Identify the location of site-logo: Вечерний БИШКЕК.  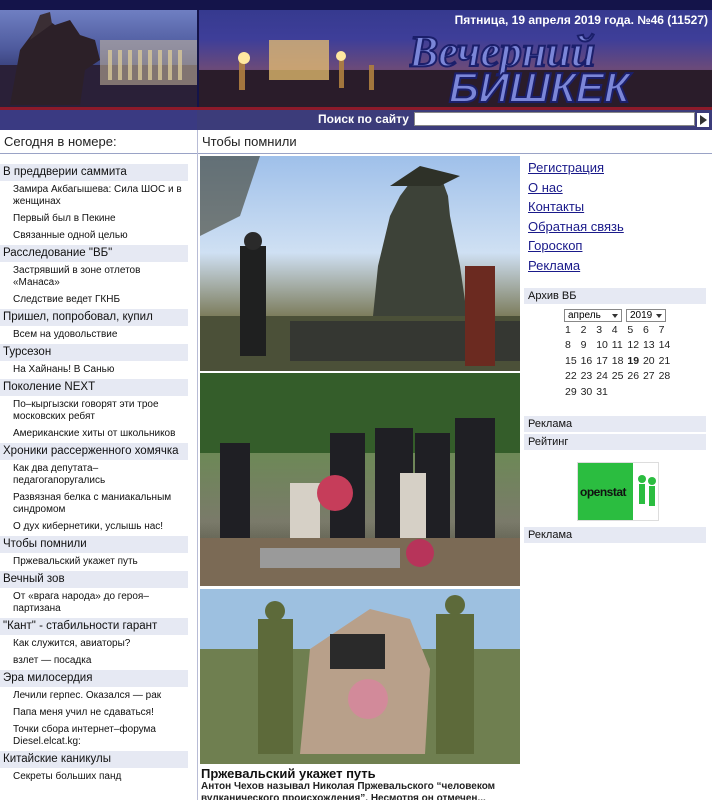
(558, 66).